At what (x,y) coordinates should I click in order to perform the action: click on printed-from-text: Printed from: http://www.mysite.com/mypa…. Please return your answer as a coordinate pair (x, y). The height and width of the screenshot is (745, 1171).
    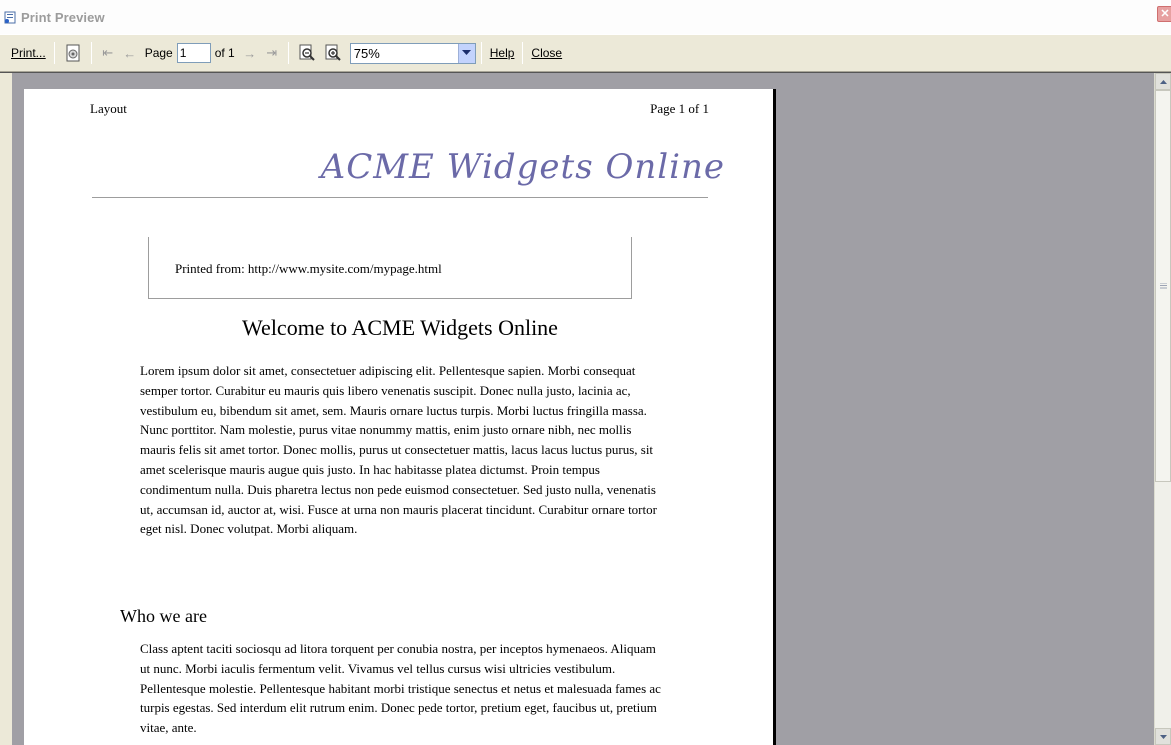
    Looking at the image, I should click on (308, 268).